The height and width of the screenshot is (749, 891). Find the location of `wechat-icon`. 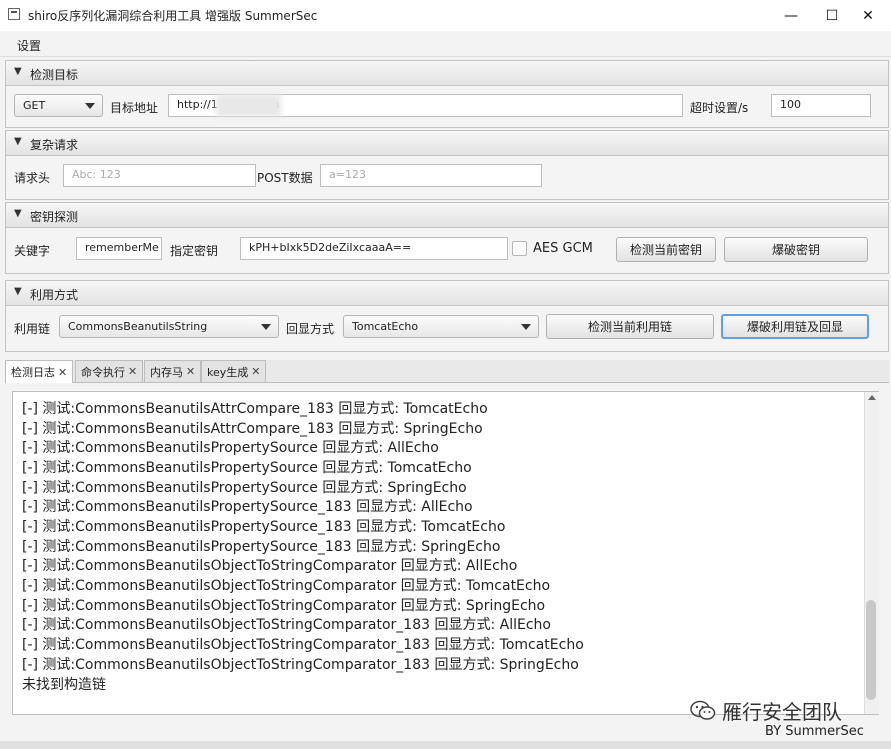

wechat-icon is located at coordinates (703, 710).